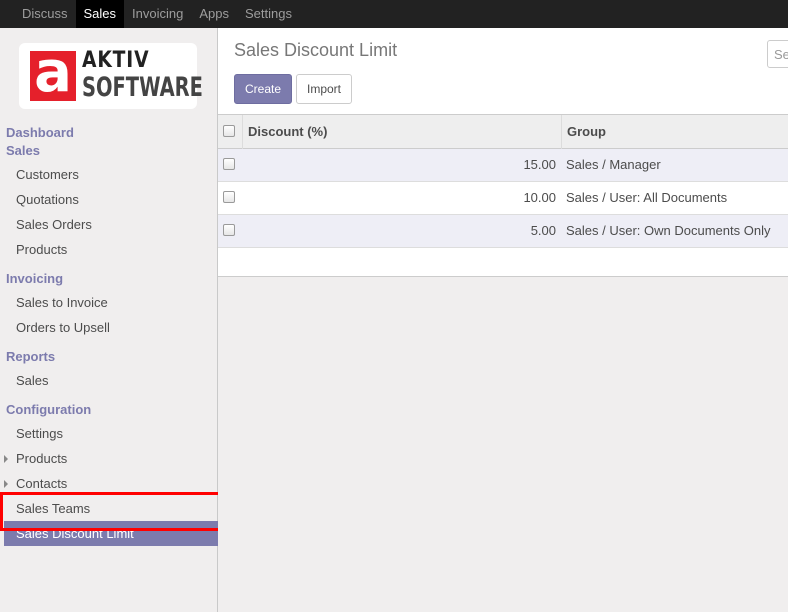  What do you see at coordinates (42, 483) in the screenshot?
I see `sidebar-item-label: Contacts` at bounding box center [42, 483].